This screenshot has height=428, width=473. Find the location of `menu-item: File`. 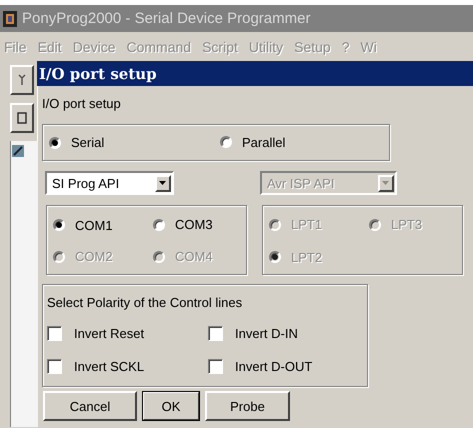

menu-item: File is located at coordinates (17, 46).